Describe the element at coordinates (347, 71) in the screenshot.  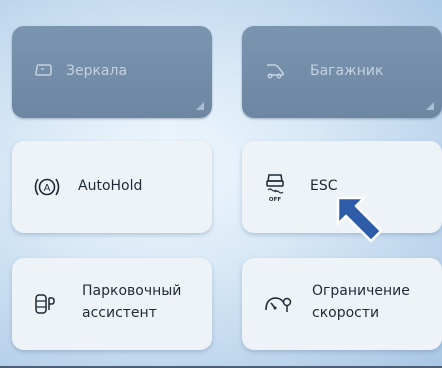
I see `trunk-label: Багажник` at that location.